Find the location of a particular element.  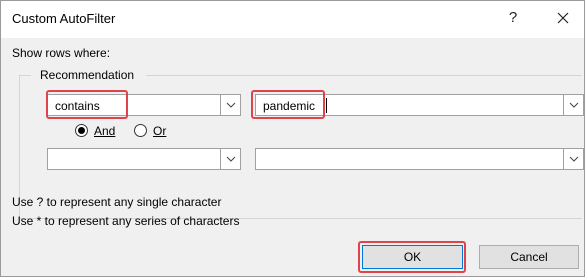

or-radio-label: Or is located at coordinates (159, 131).